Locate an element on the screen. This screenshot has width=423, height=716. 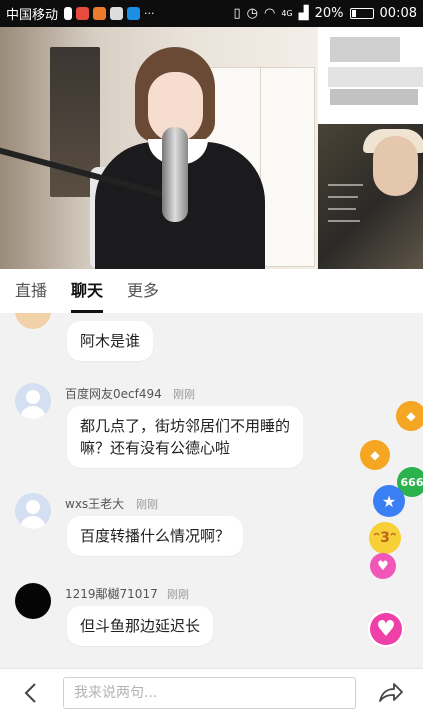
vibrate-icon: ▯ is located at coordinates (237, 13).